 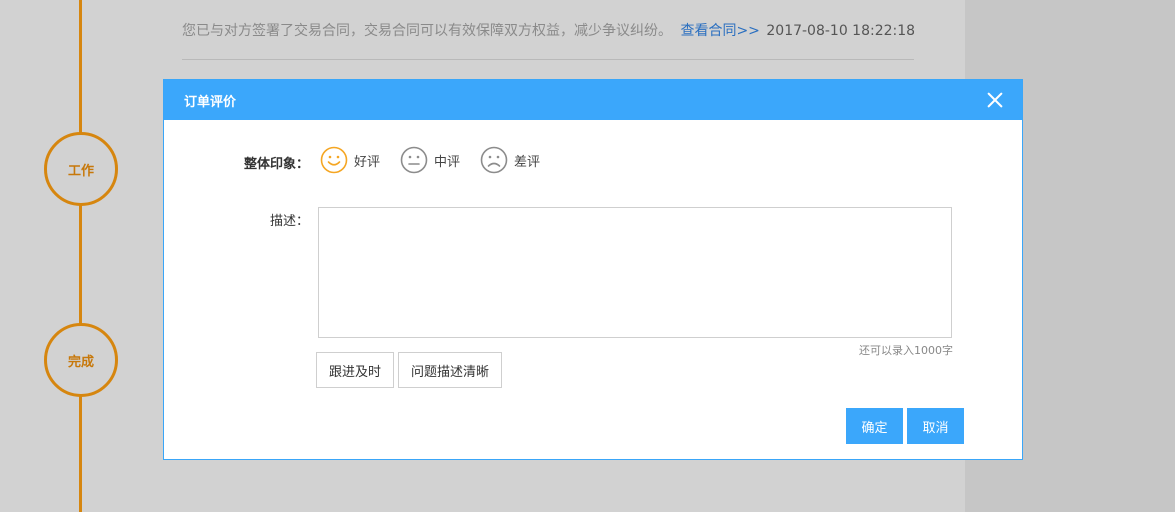 I want to click on char-count: 还可以录入1000字, so click(x=906, y=350).